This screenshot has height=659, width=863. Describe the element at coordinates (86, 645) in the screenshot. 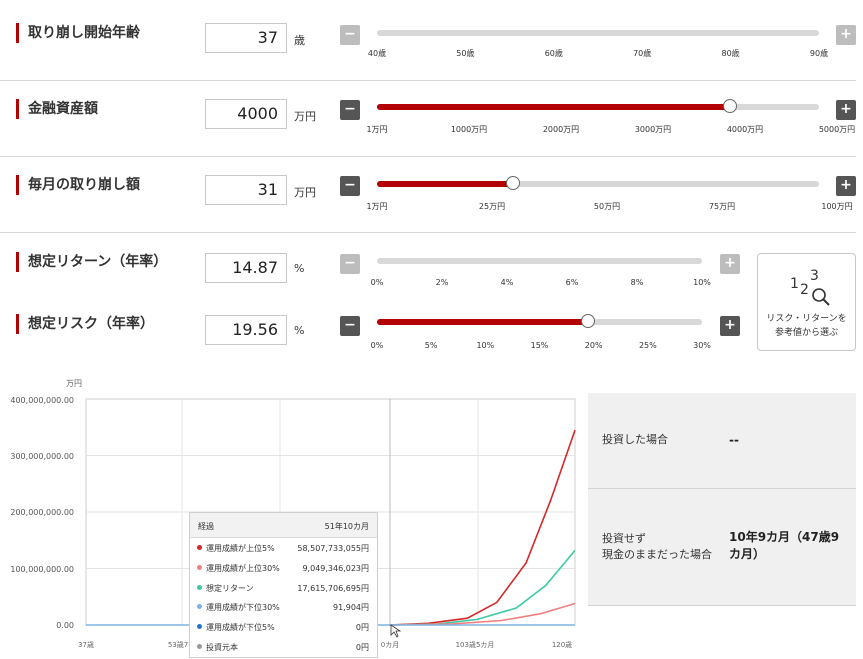

I see `x-tick-label: 37歳` at that location.